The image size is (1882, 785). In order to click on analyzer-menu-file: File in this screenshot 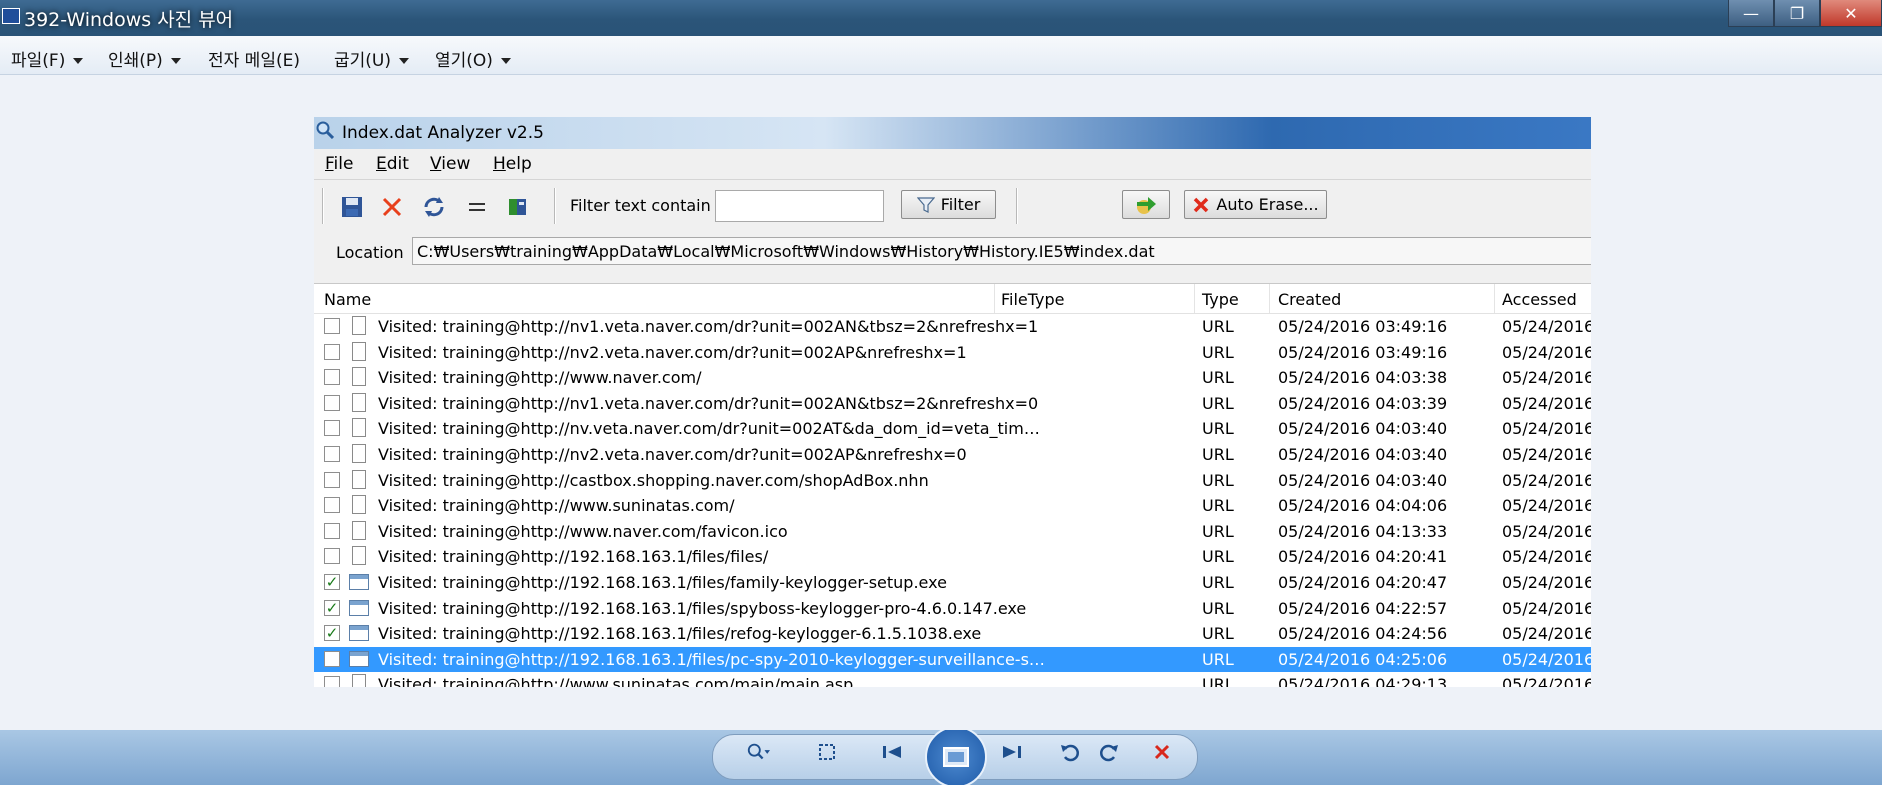, I will do `click(339, 164)`.